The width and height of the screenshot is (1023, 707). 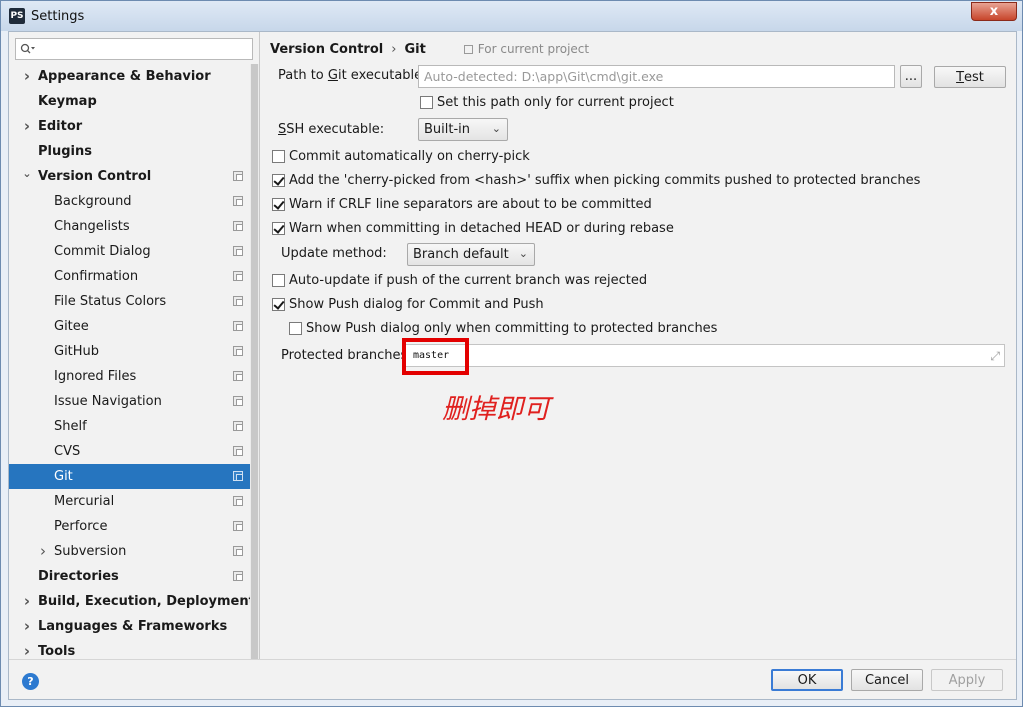 What do you see at coordinates (134, 226) in the screenshot?
I see `sidebar-item: Changelists` at bounding box center [134, 226].